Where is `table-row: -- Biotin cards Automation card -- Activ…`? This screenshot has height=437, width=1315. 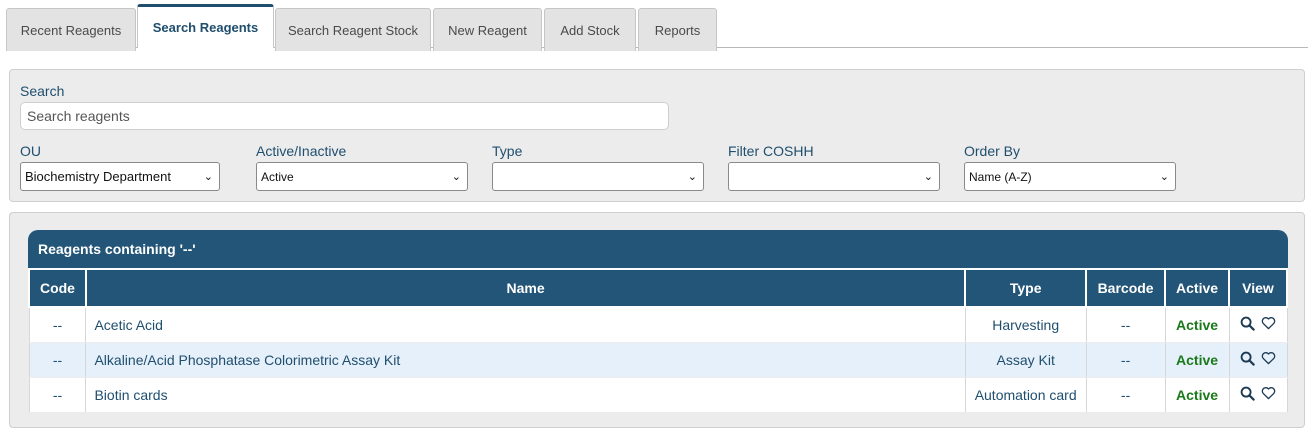
table-row: -- Biotin cards Automation card -- Activ… is located at coordinates (658, 395).